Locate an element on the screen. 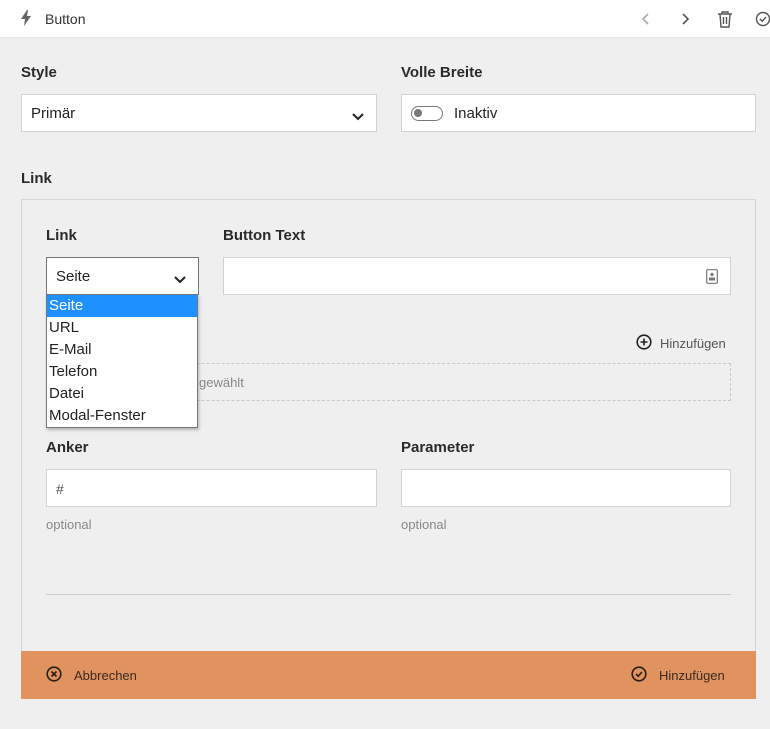 Image resolution: width=770 pixels, height=729 pixels. option-datei: Datei is located at coordinates (122, 394).